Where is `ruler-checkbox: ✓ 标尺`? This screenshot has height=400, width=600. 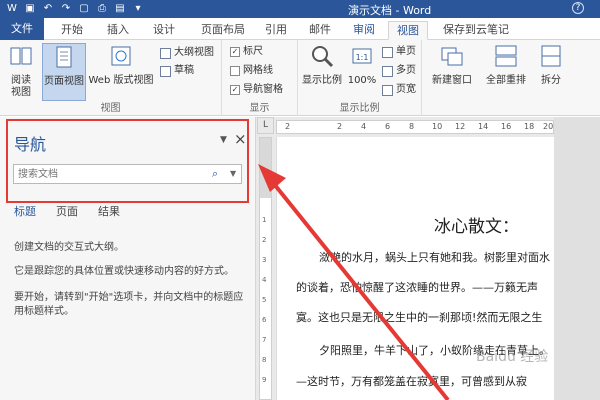
ruler-checkbox: ✓ 标尺 is located at coordinates (246, 52).